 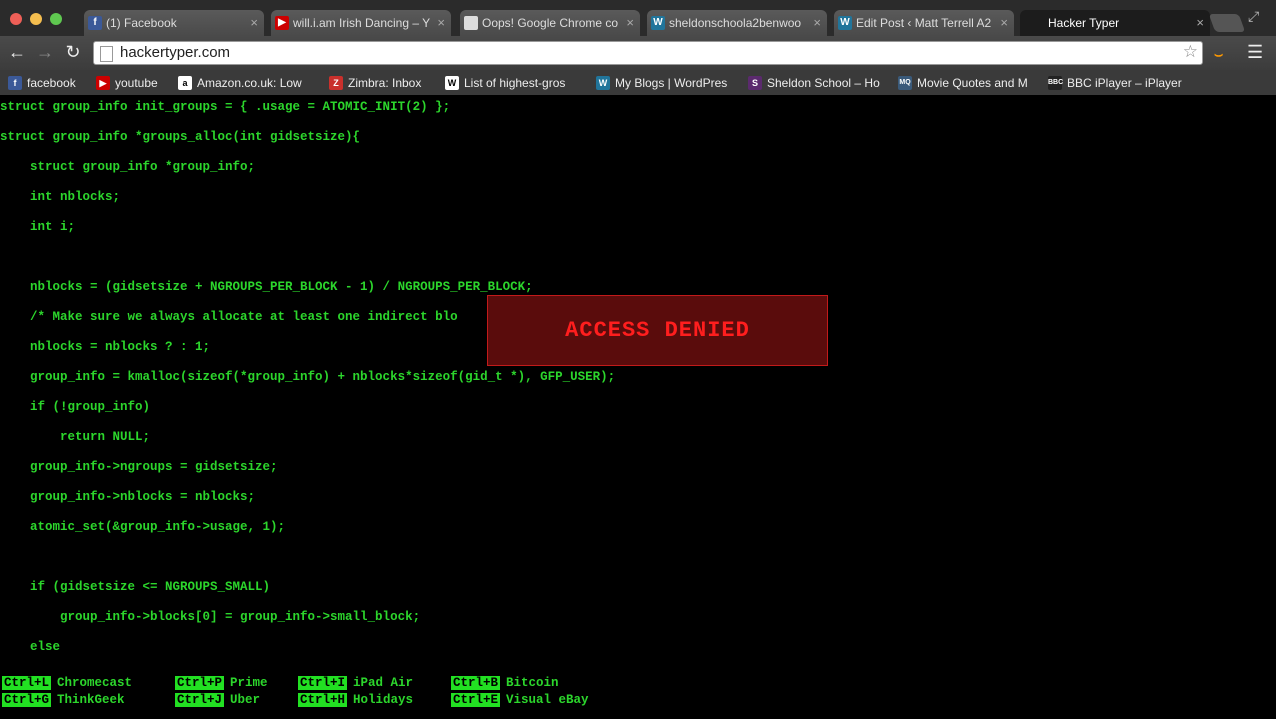 I want to click on close-window-icon, so click(x=16, y=19).